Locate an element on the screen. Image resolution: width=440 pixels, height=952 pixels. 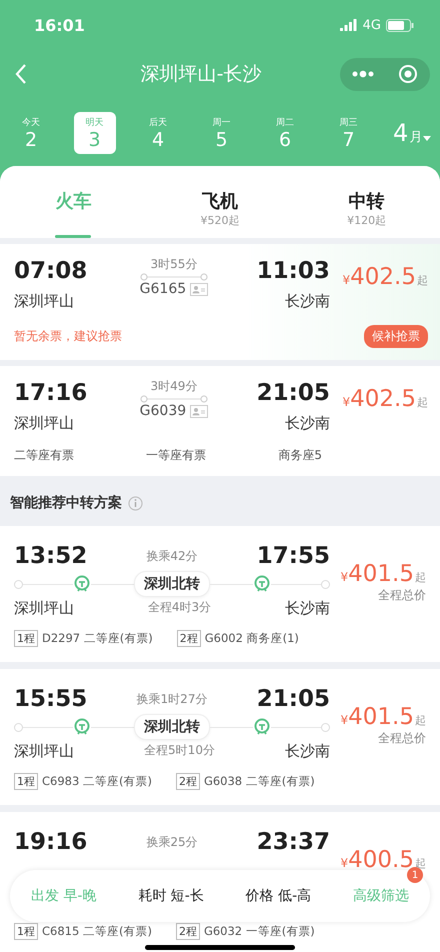
train-card: 07:08 深圳坪山 3时55分 G6165 11:03 长沙南 ¥402.5 起 暂无余票，建议抢票 候补抢票 is located at coordinates (220, 302).